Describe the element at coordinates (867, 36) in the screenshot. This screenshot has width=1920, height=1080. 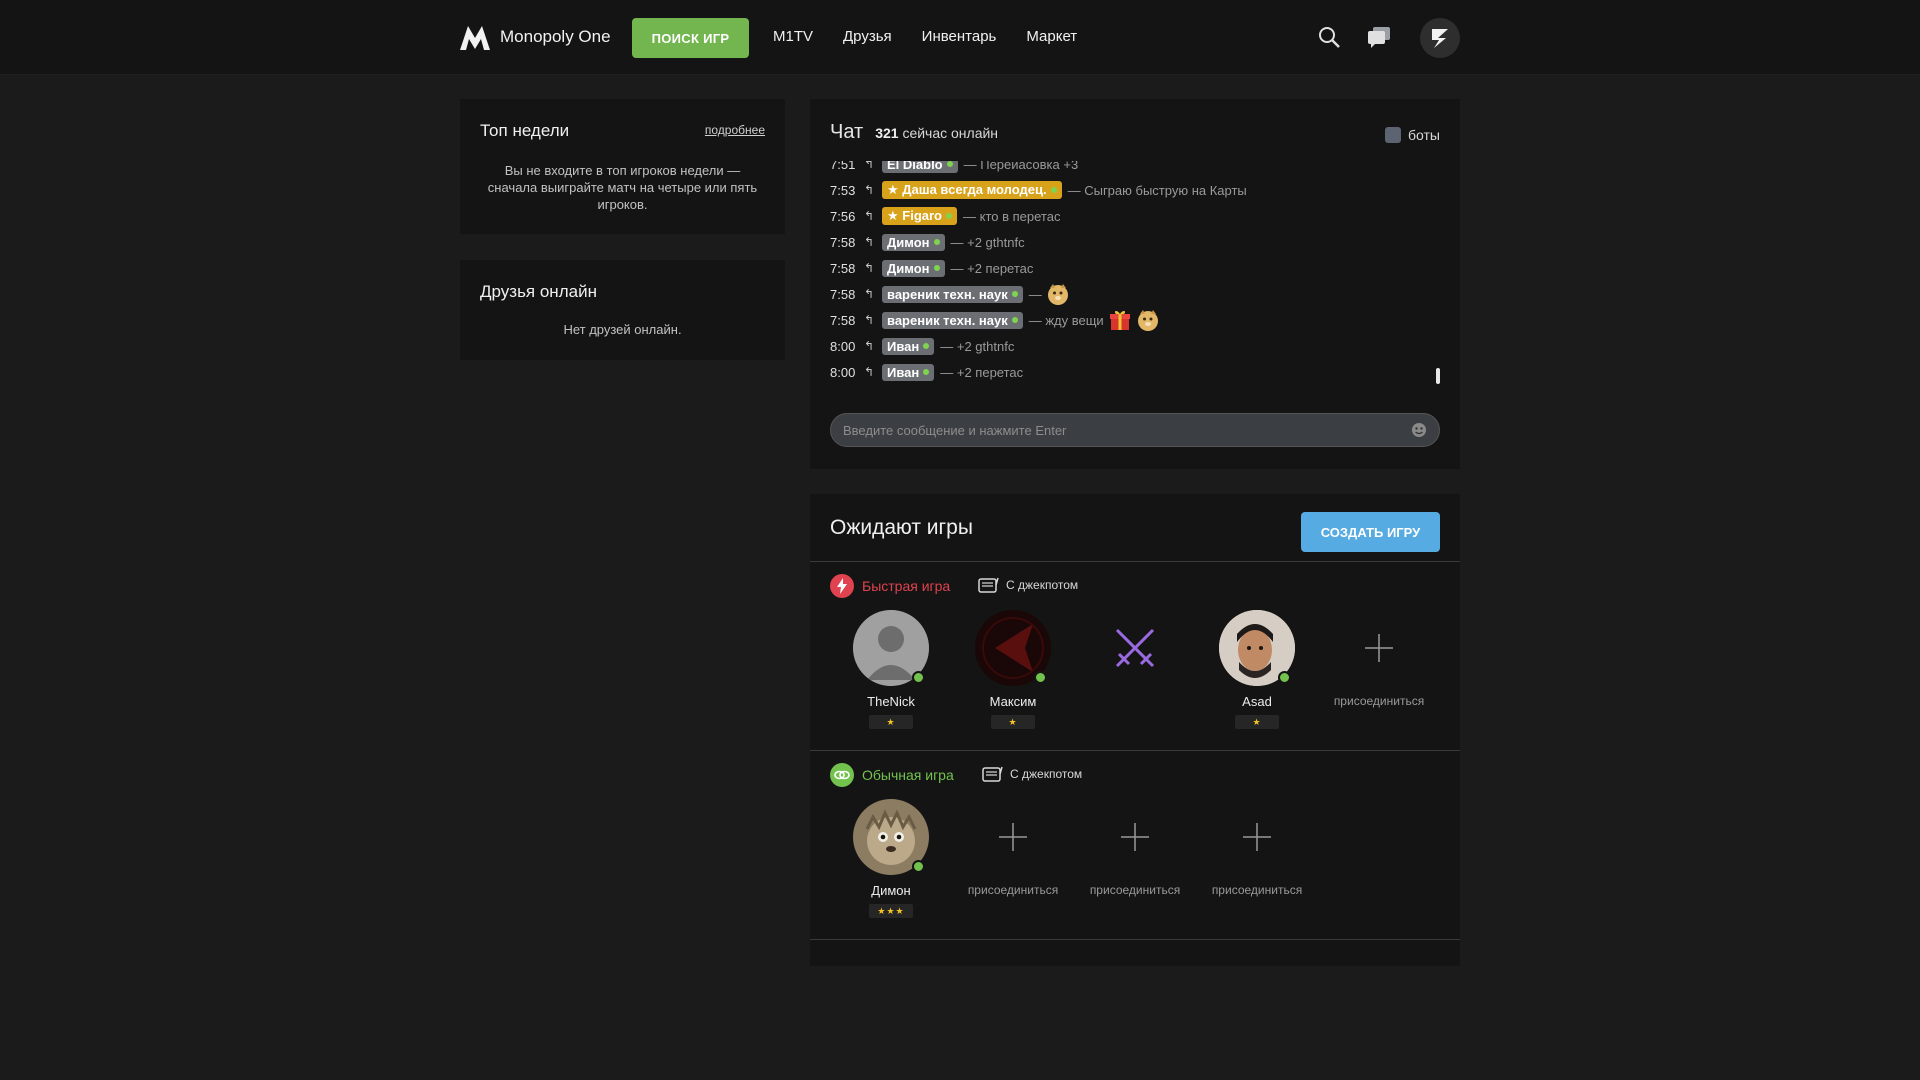
I see `nav-friends: Друзья` at that location.